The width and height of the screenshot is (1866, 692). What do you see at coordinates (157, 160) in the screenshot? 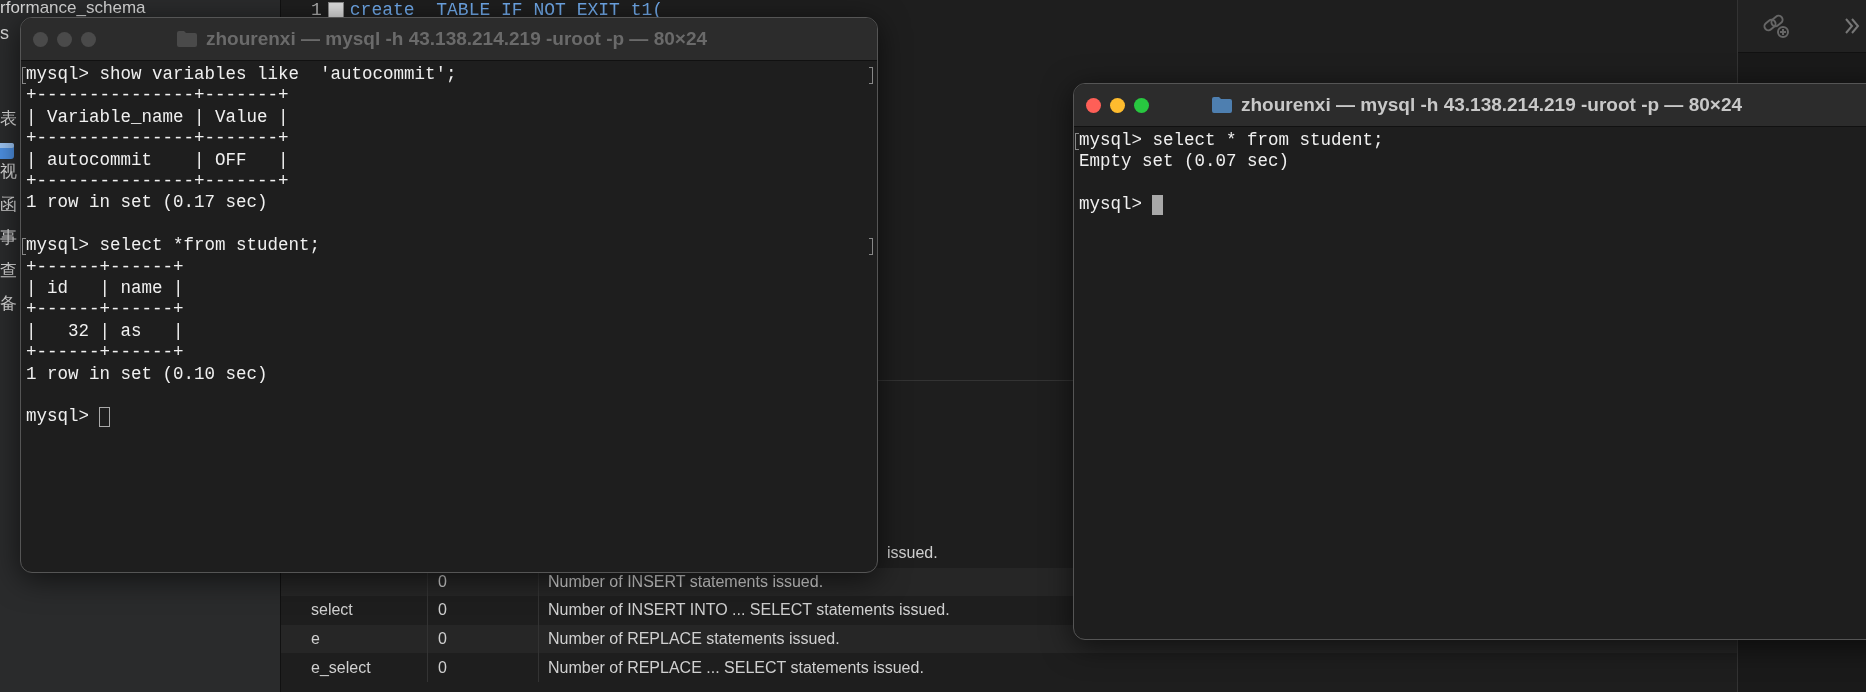
I see `terminal-line: | autocommit | OFF |` at bounding box center [157, 160].